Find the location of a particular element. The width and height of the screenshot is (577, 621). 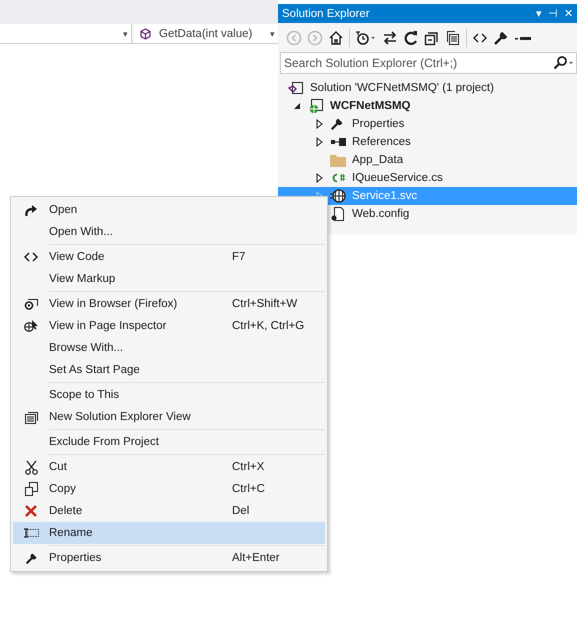

tree-item: IQueueService.cs is located at coordinates (427, 178).